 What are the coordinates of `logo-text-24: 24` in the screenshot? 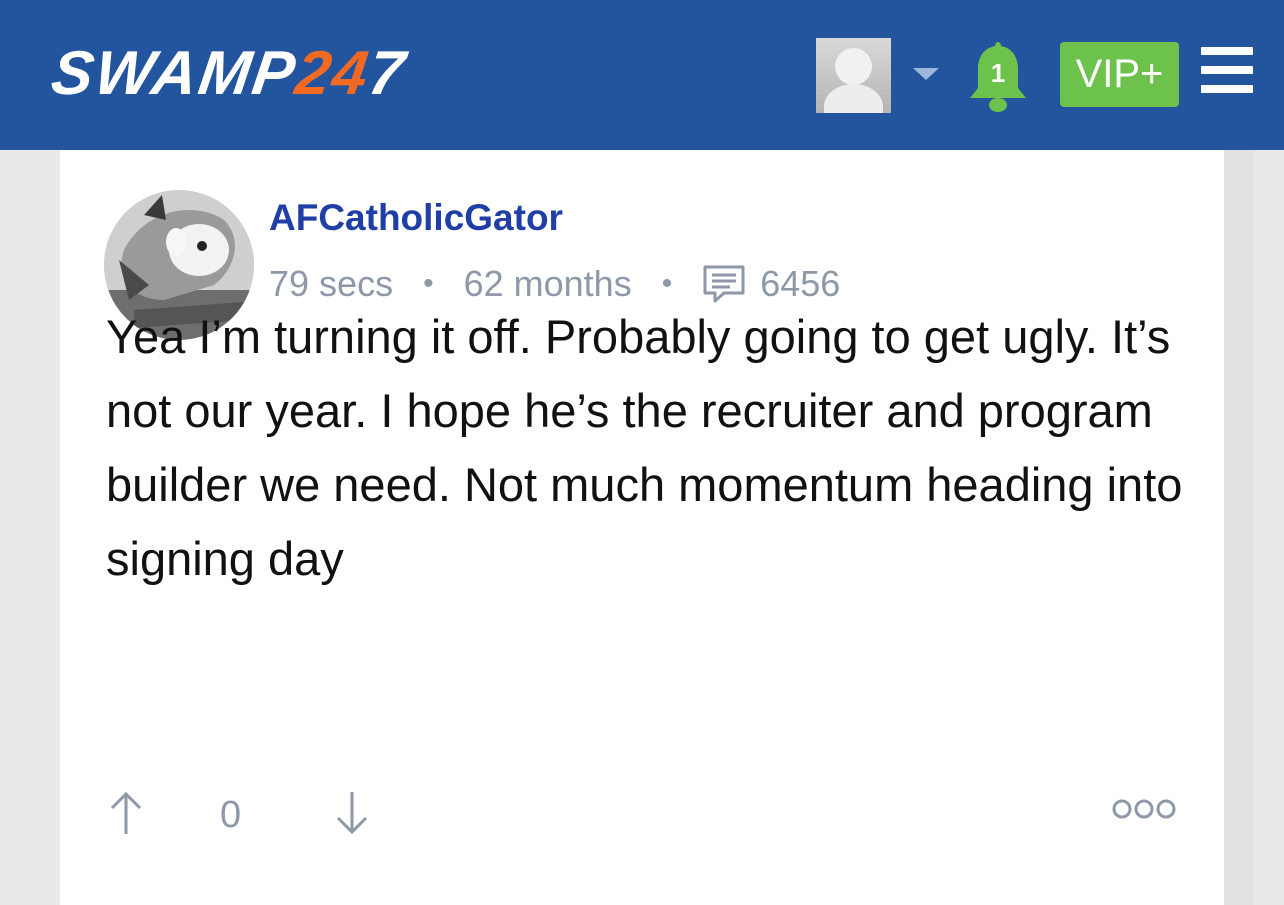 It's located at (333, 73).